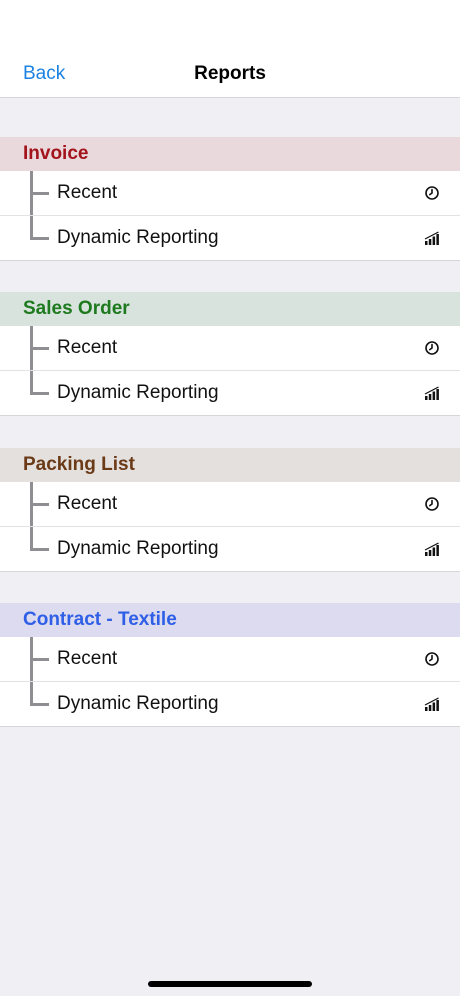 The height and width of the screenshot is (996, 460). Describe the element at coordinates (230, 49) in the screenshot. I see `navigation-bar: Back Reports` at that location.